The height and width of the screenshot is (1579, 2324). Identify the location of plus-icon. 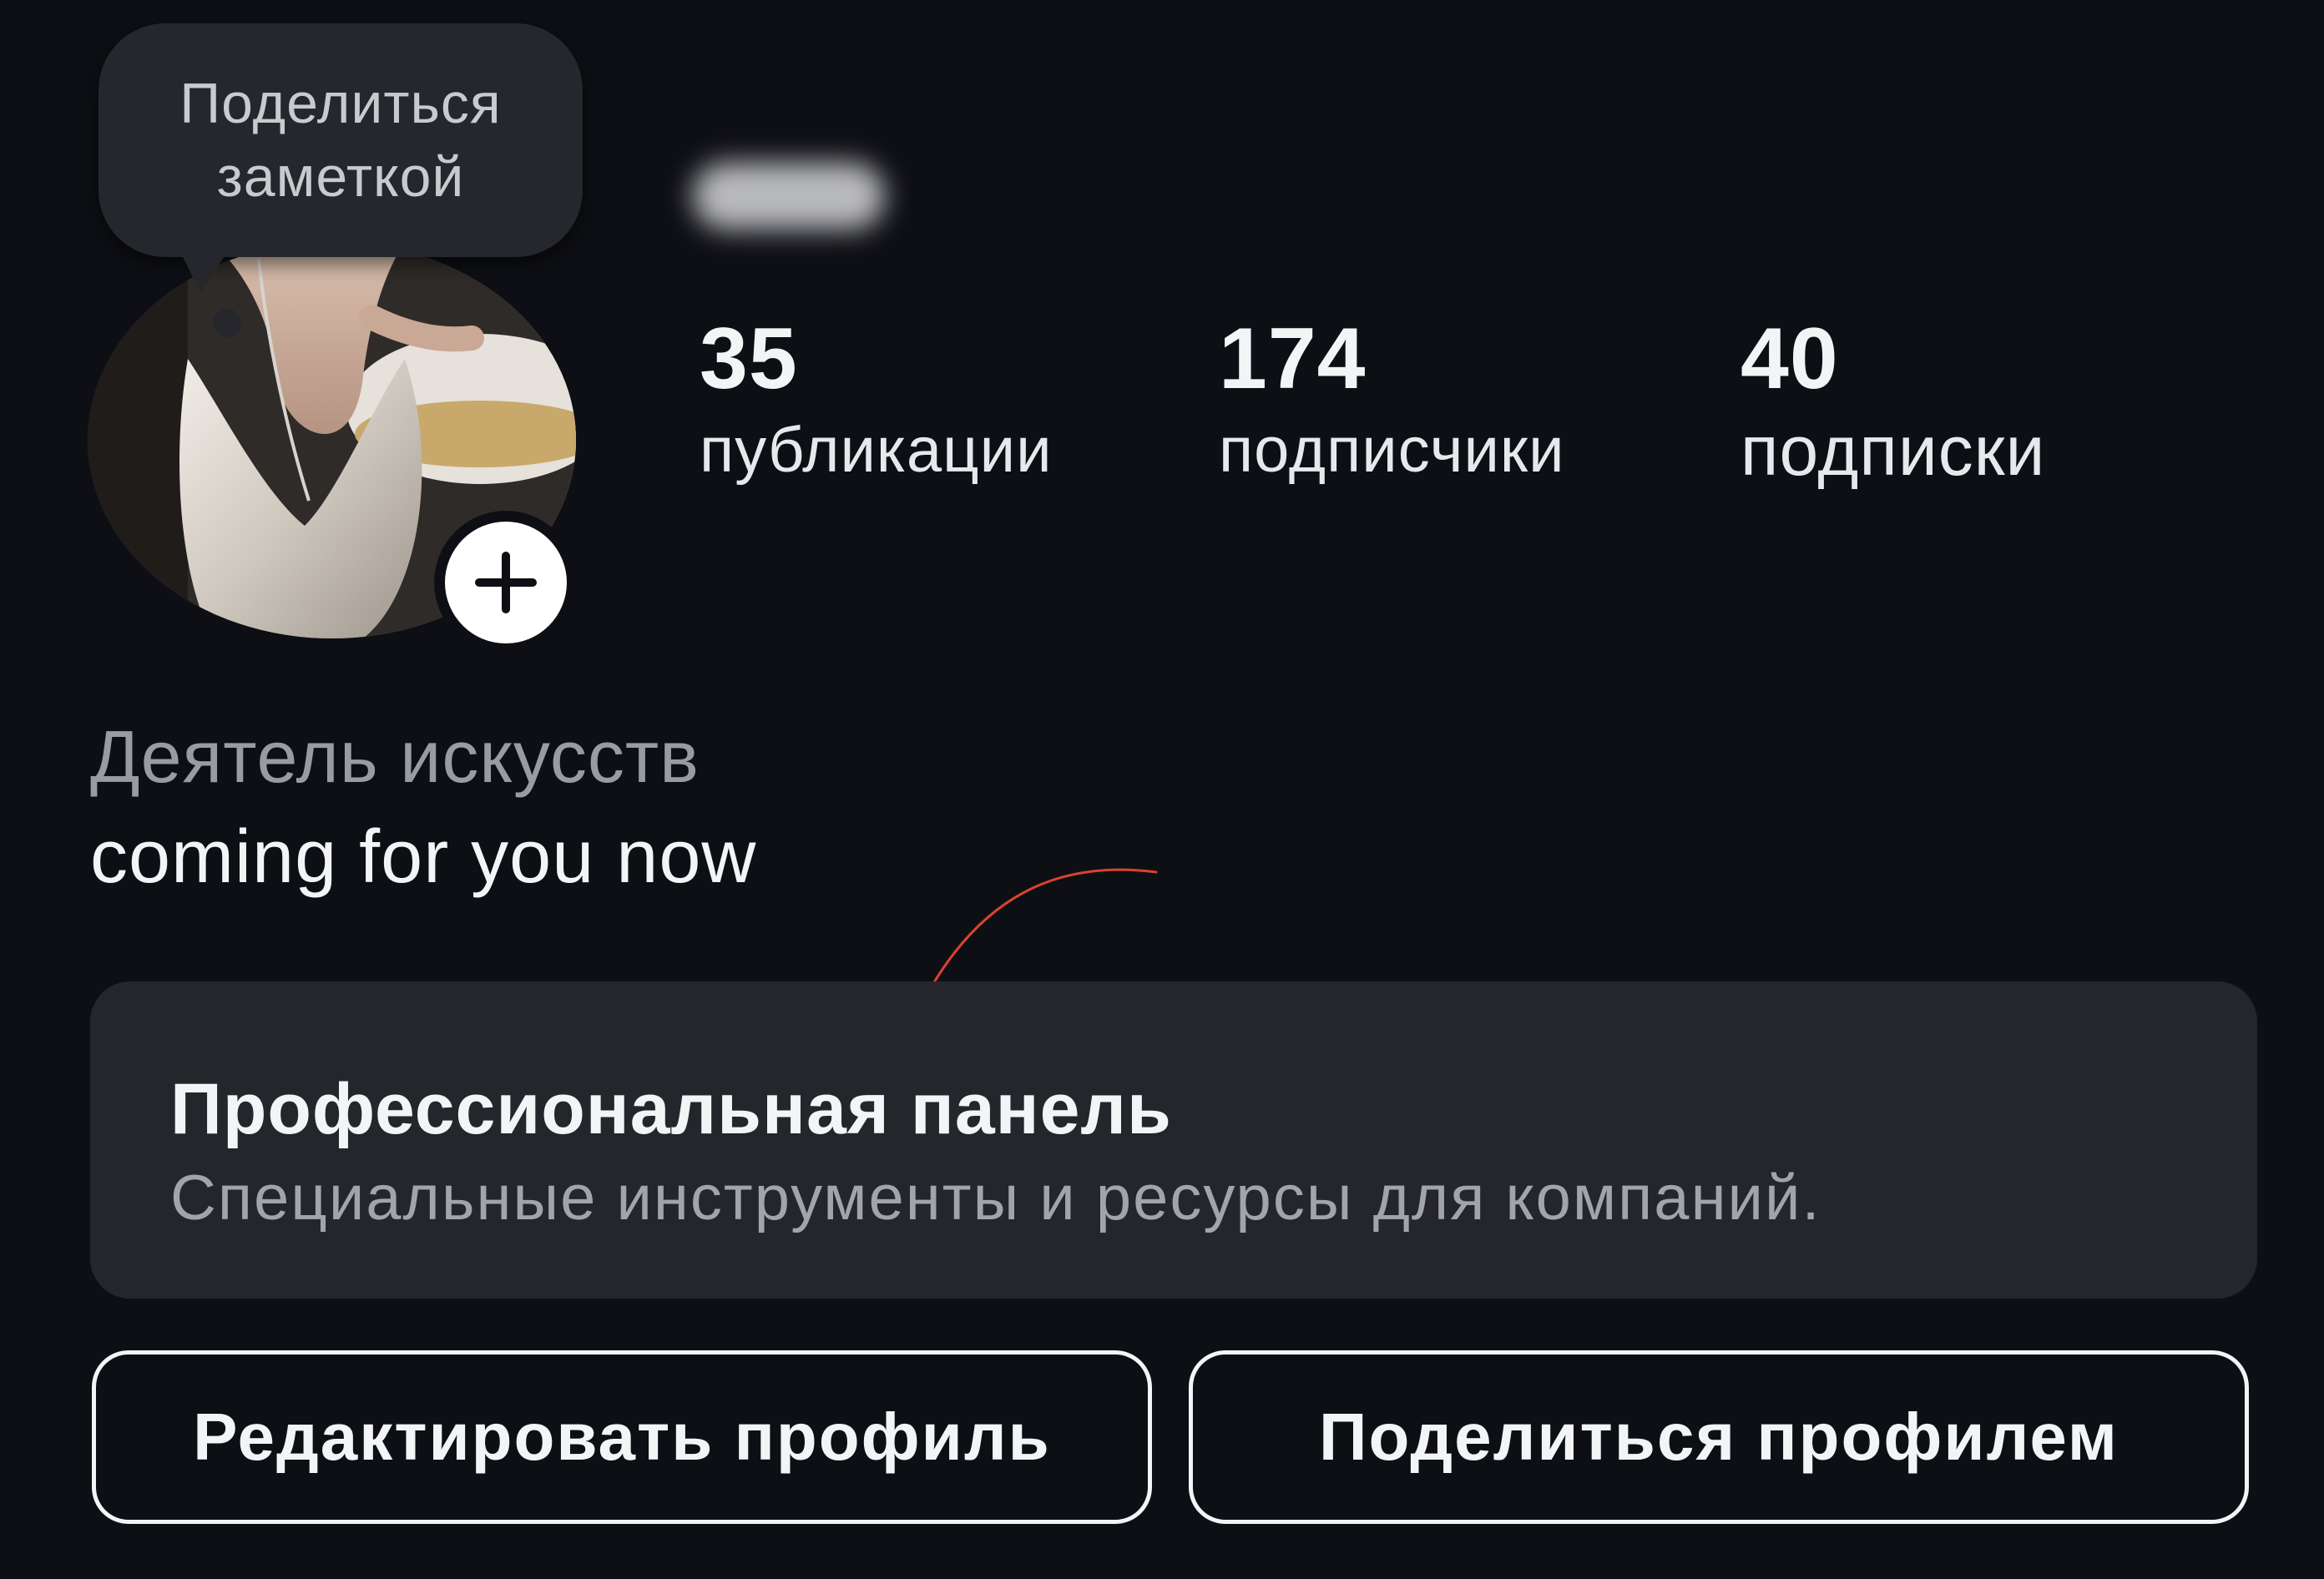
(506, 582).